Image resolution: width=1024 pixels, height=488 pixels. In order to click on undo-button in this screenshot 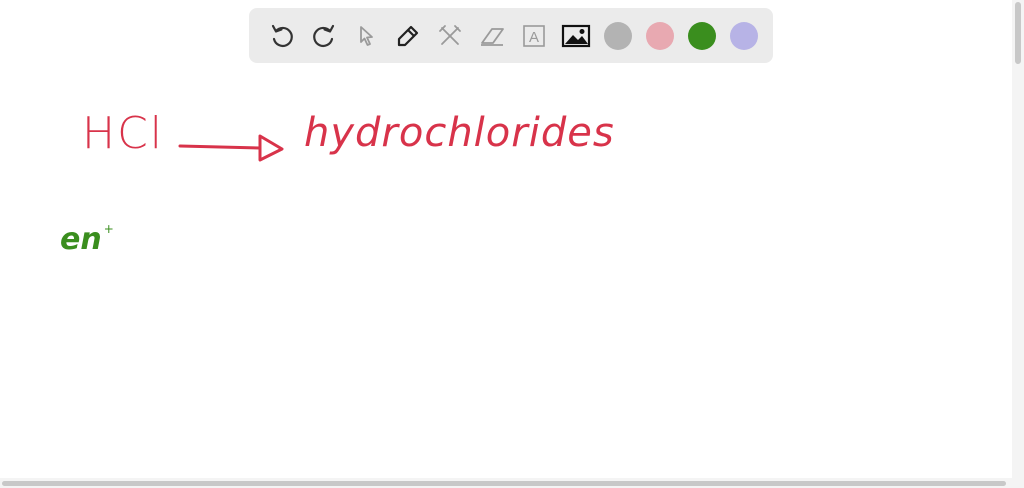, I will do `click(282, 36)`.